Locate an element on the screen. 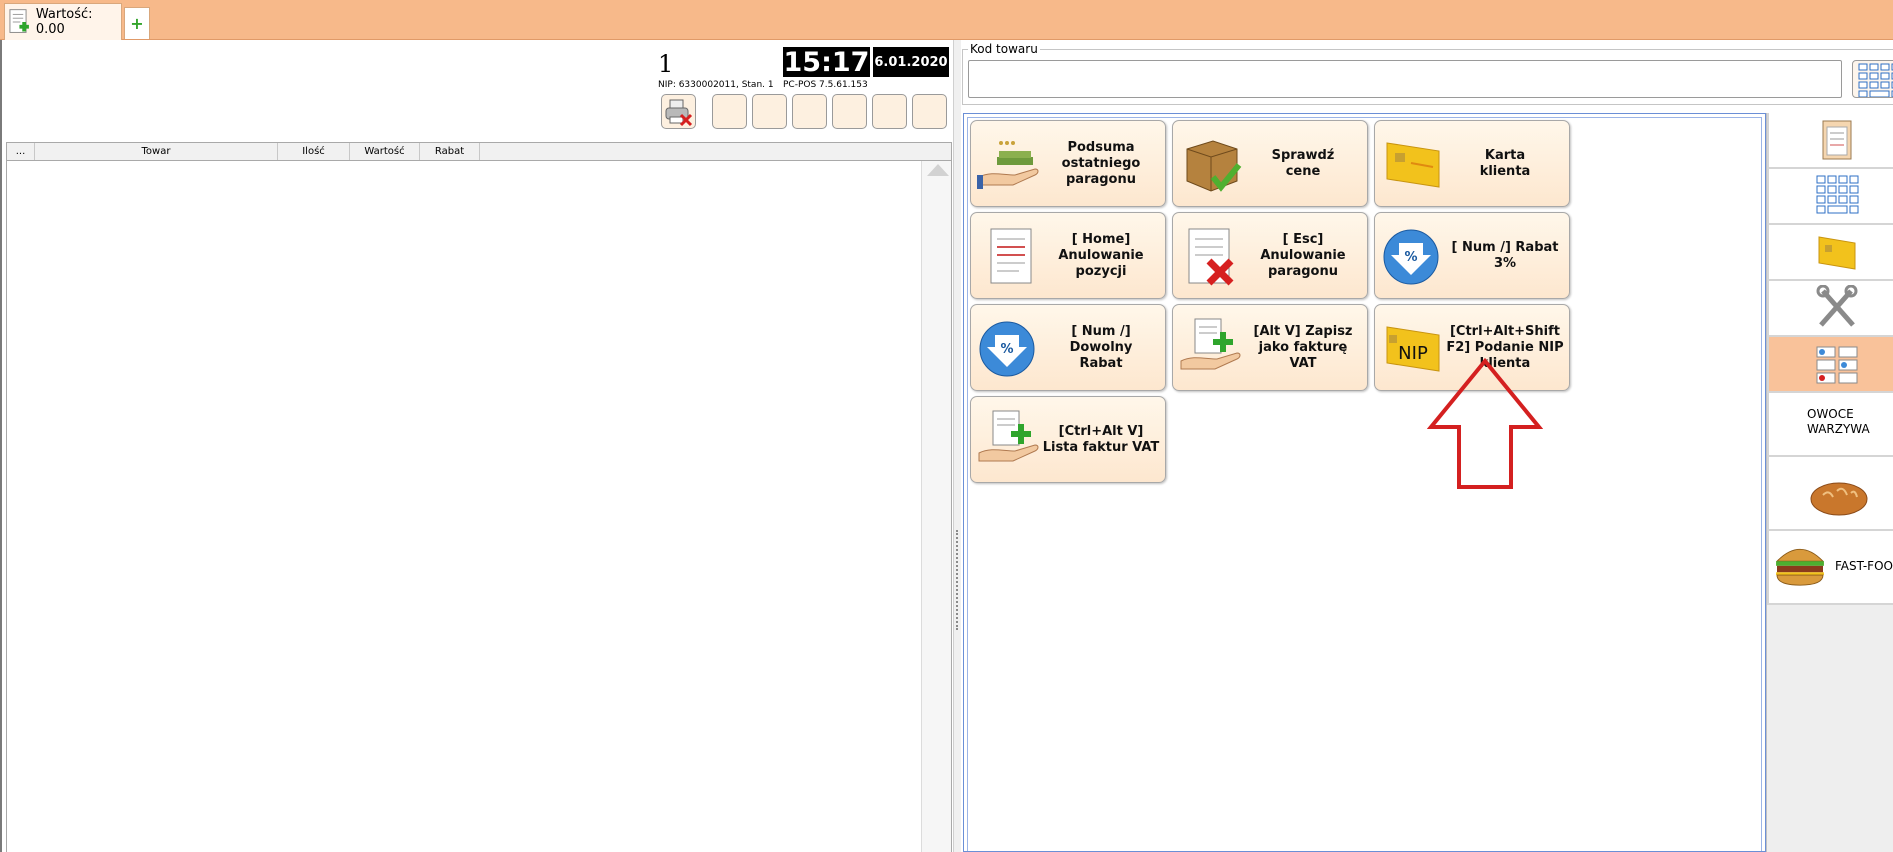 This screenshot has width=1893, height=852. category-label: OWOCE WARZYWA is located at coordinates (1838, 421).